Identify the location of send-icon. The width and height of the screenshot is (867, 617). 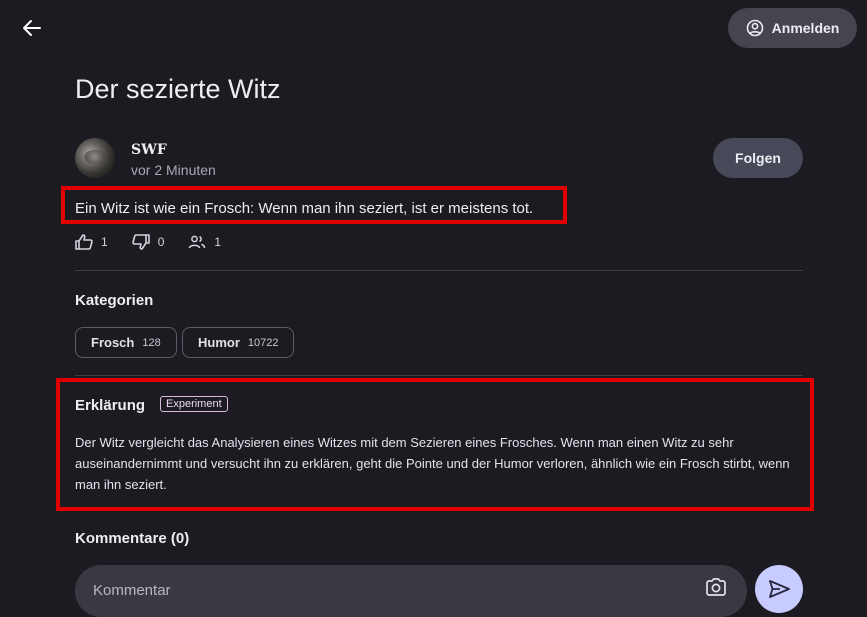
(779, 589).